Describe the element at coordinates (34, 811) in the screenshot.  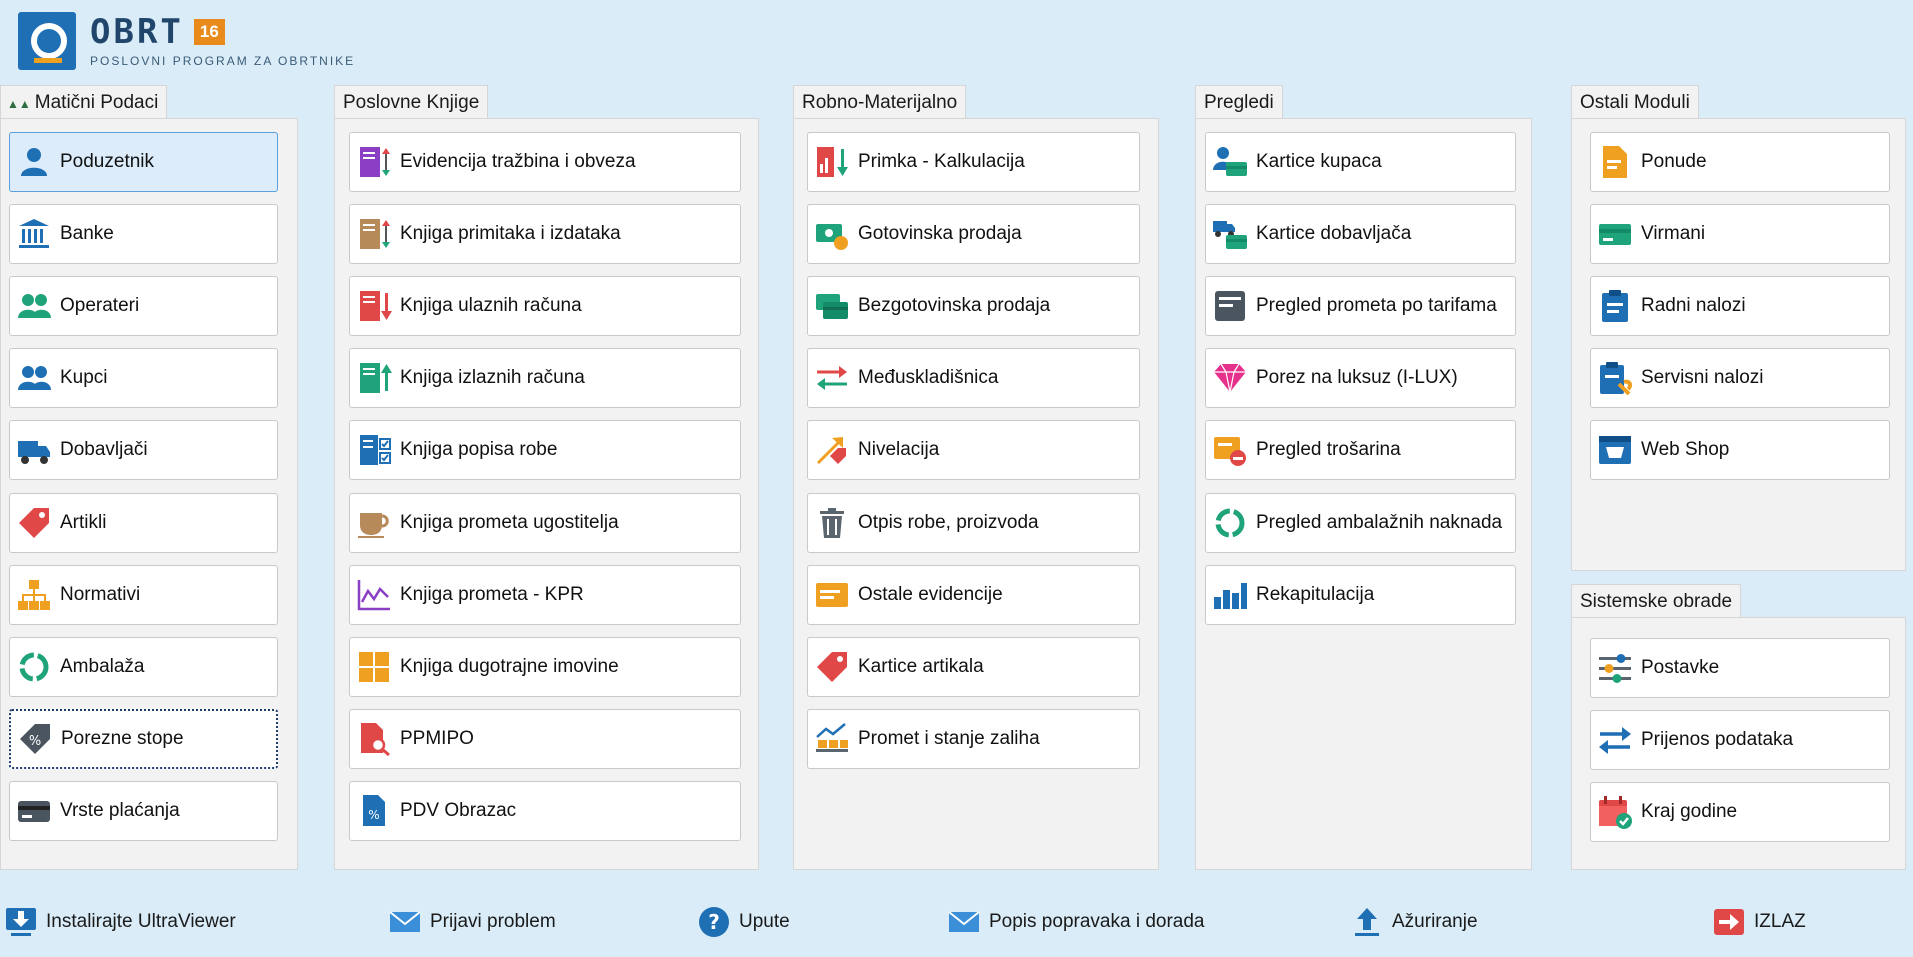
I see `credit-card-icon` at that location.